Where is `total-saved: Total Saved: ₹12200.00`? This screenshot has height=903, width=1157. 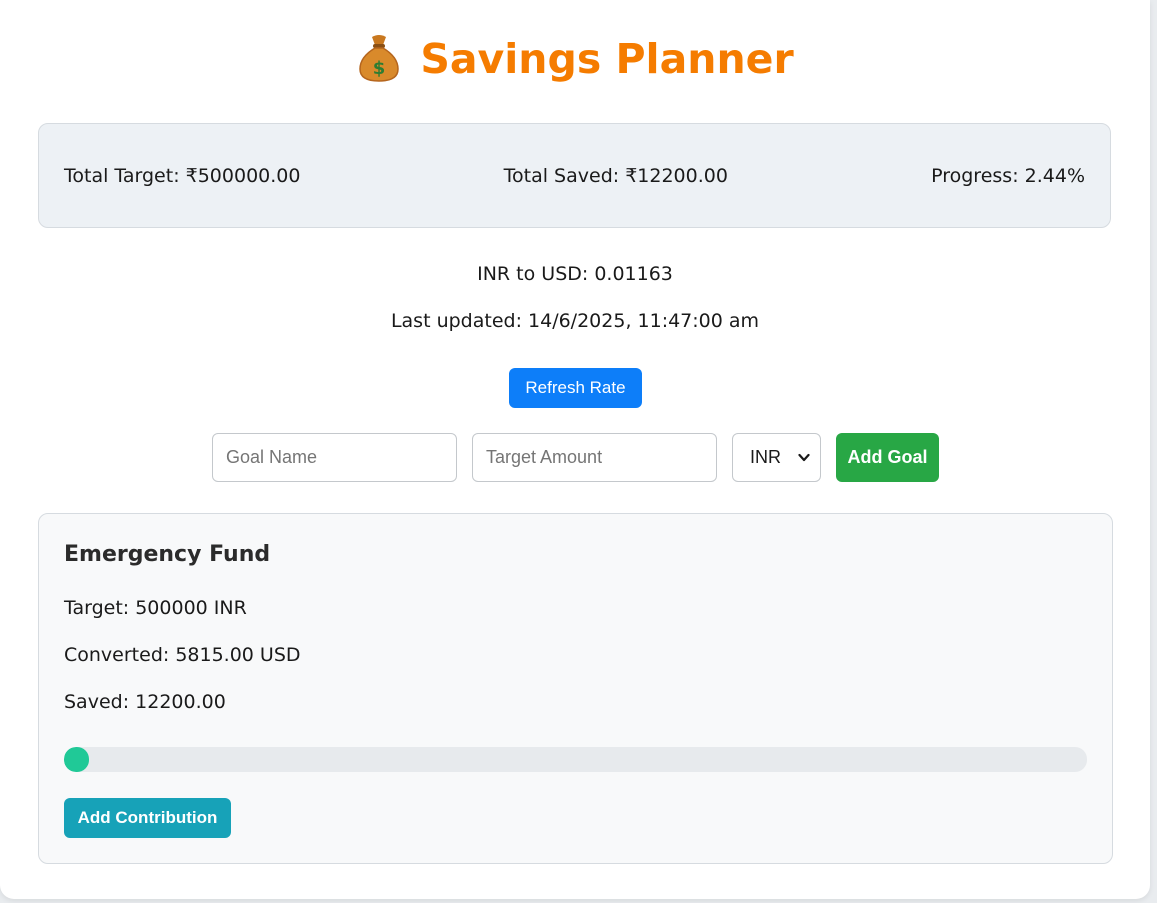 total-saved: Total Saved: ₹12200.00 is located at coordinates (615, 175).